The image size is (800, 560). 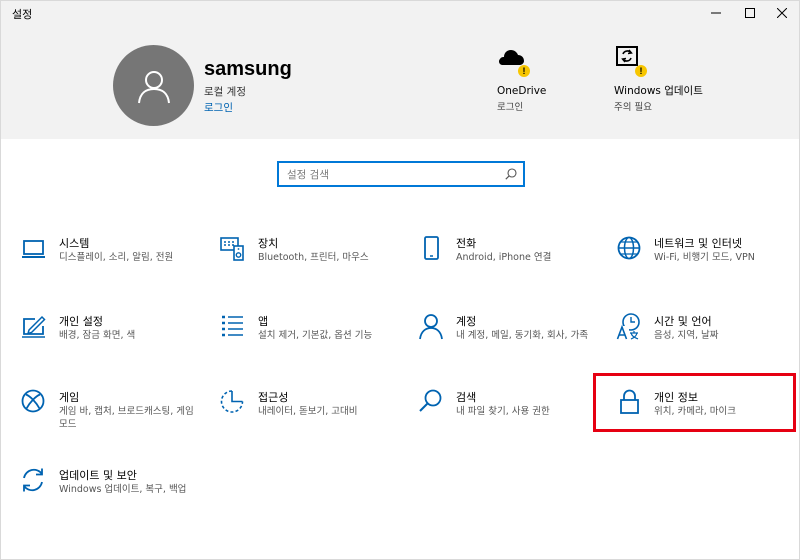 I want to click on tile-description: 게임 바, 캡처, 브로드캐스팅, 게임 모드, so click(x=126, y=418).